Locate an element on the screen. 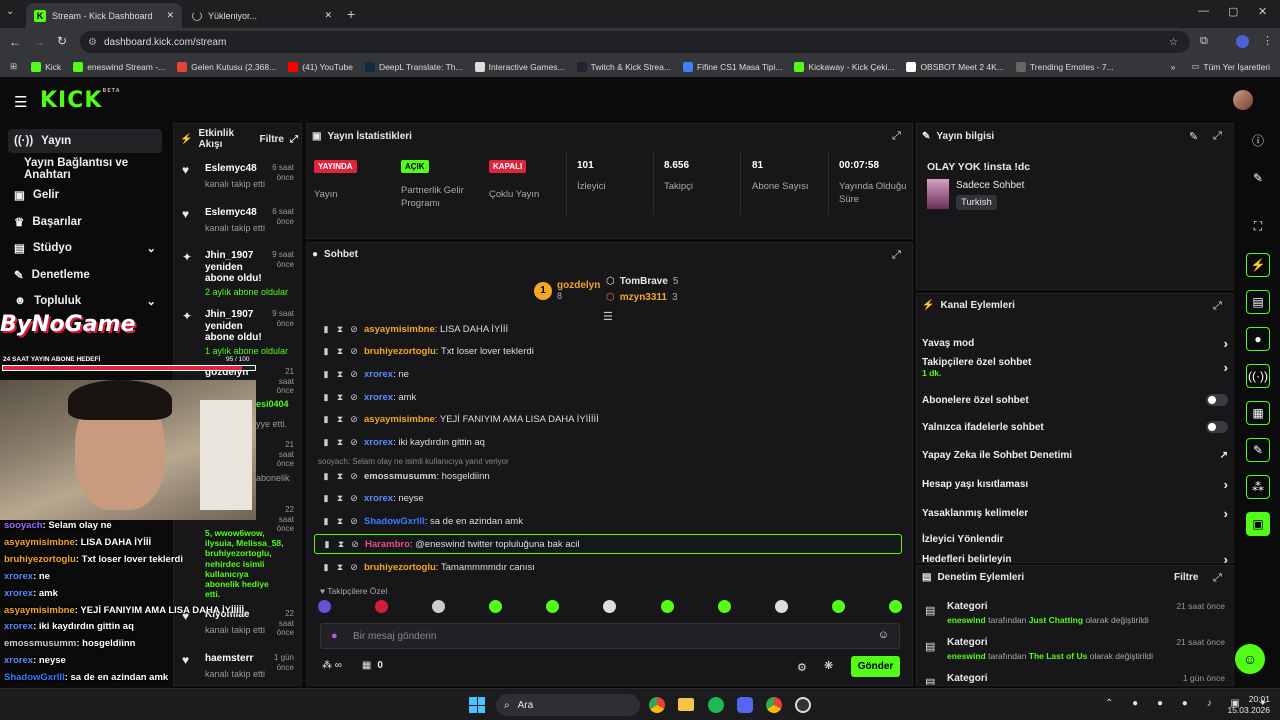  menu-icon: ⋮ is located at coordinates (1267, 40).